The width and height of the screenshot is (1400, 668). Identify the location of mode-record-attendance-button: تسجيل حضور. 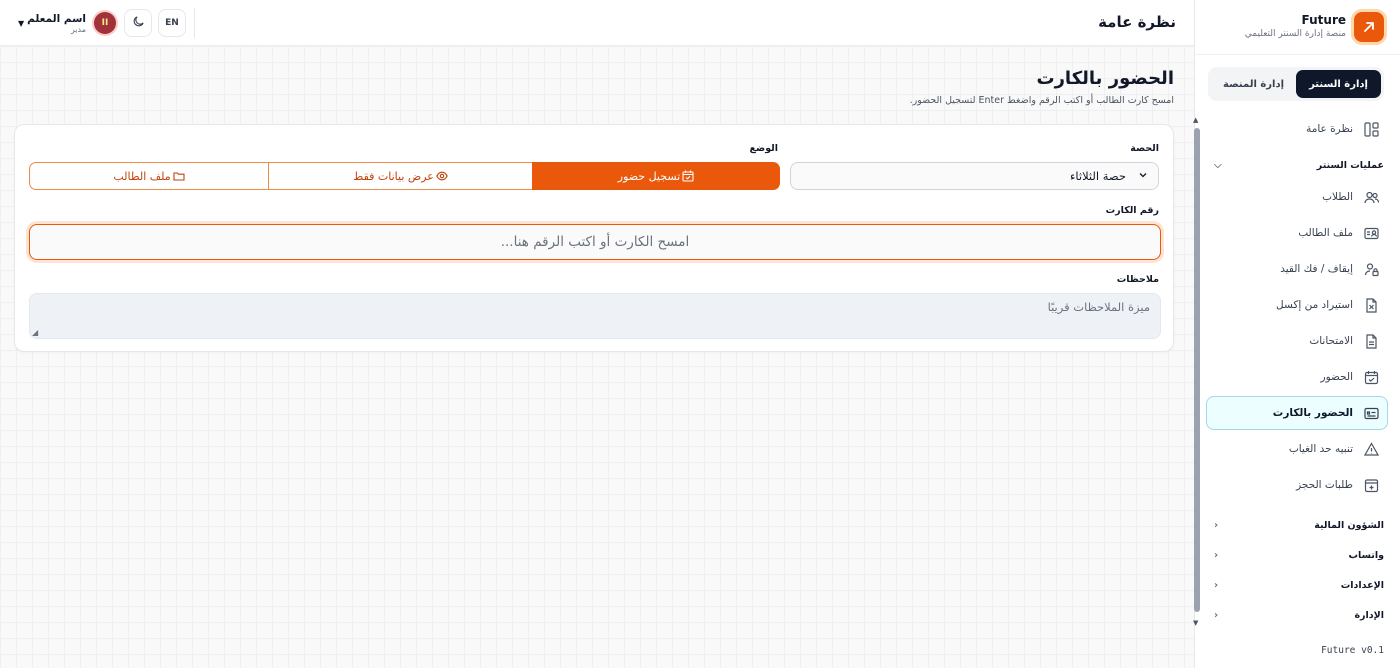
(656, 176).